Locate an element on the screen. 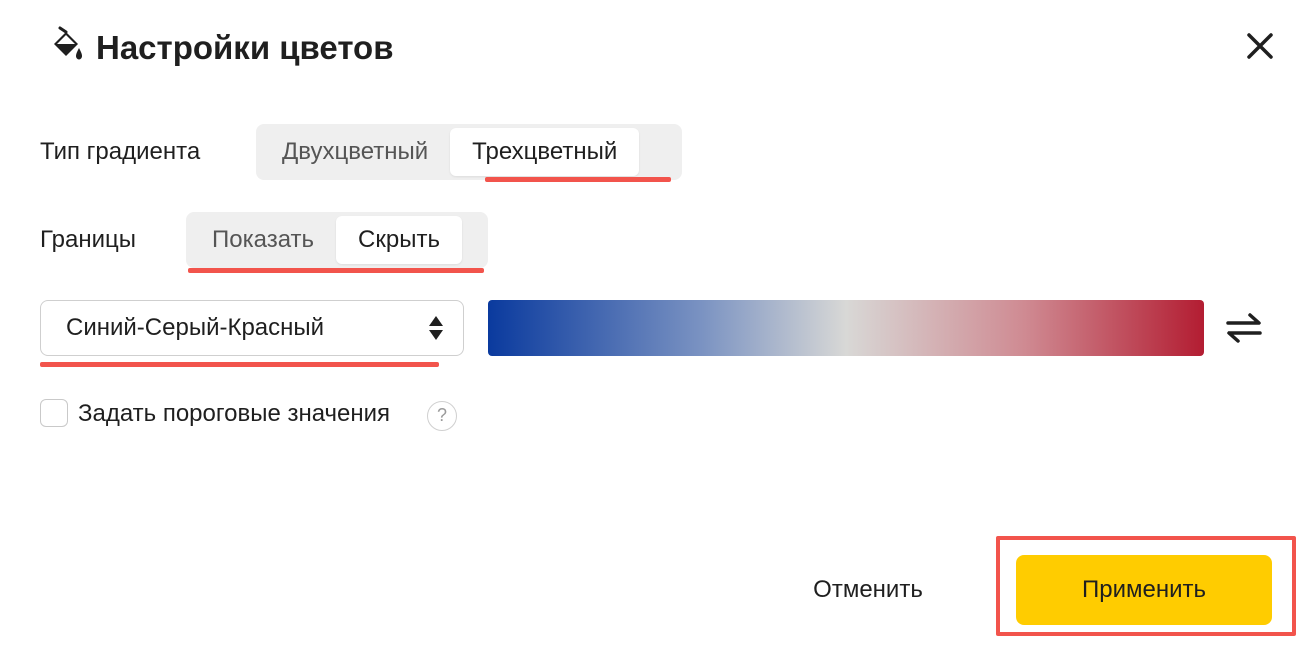 Image resolution: width=1316 pixels, height=650 pixels. palette-select: Синий-Серый-Красный is located at coordinates (252, 328).